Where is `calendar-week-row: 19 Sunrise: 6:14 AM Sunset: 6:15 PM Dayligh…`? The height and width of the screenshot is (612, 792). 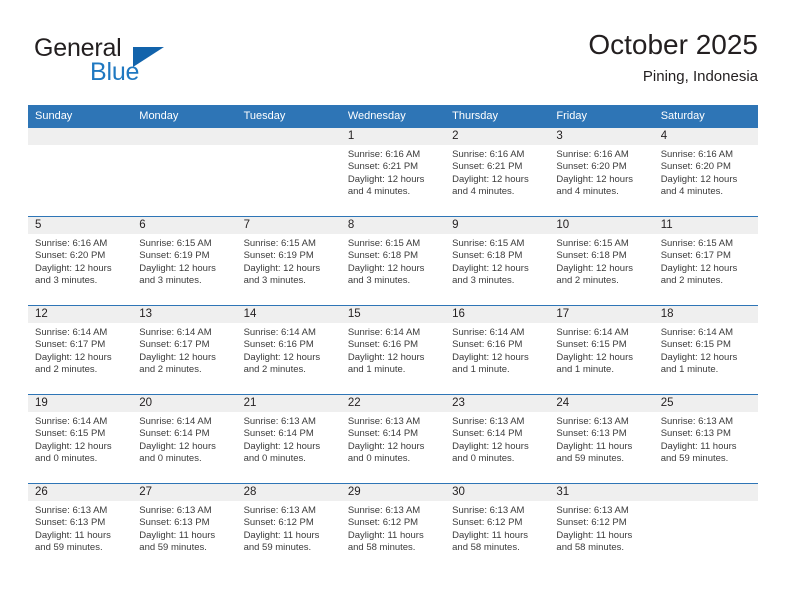
calendar-week-row: 19 Sunrise: 6:14 AM Sunset: 6:15 PM Dayligh… is located at coordinates (393, 439).